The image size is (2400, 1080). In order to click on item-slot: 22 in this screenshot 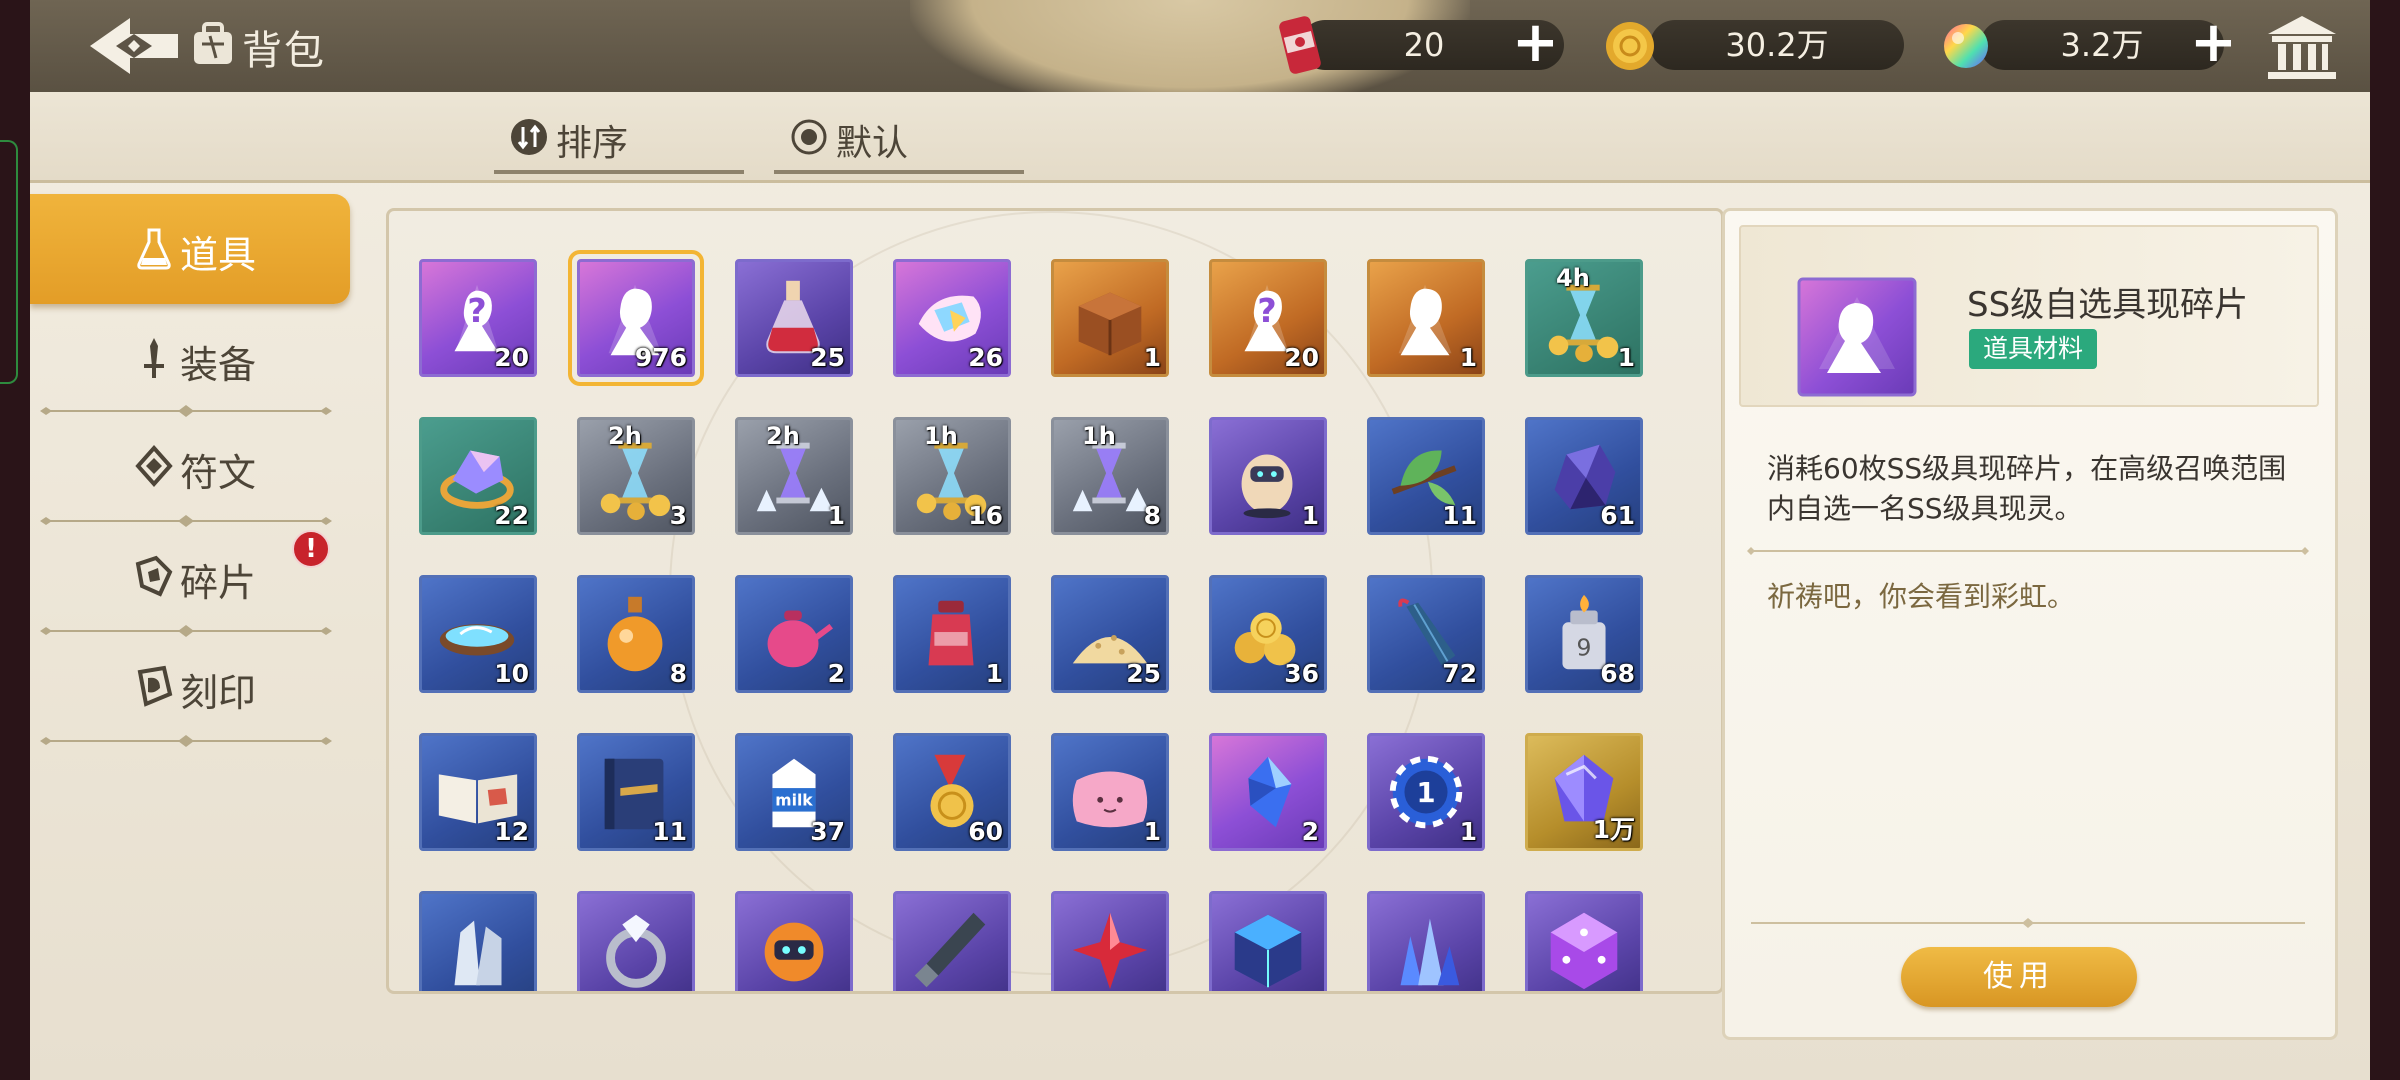, I will do `click(478, 476)`.